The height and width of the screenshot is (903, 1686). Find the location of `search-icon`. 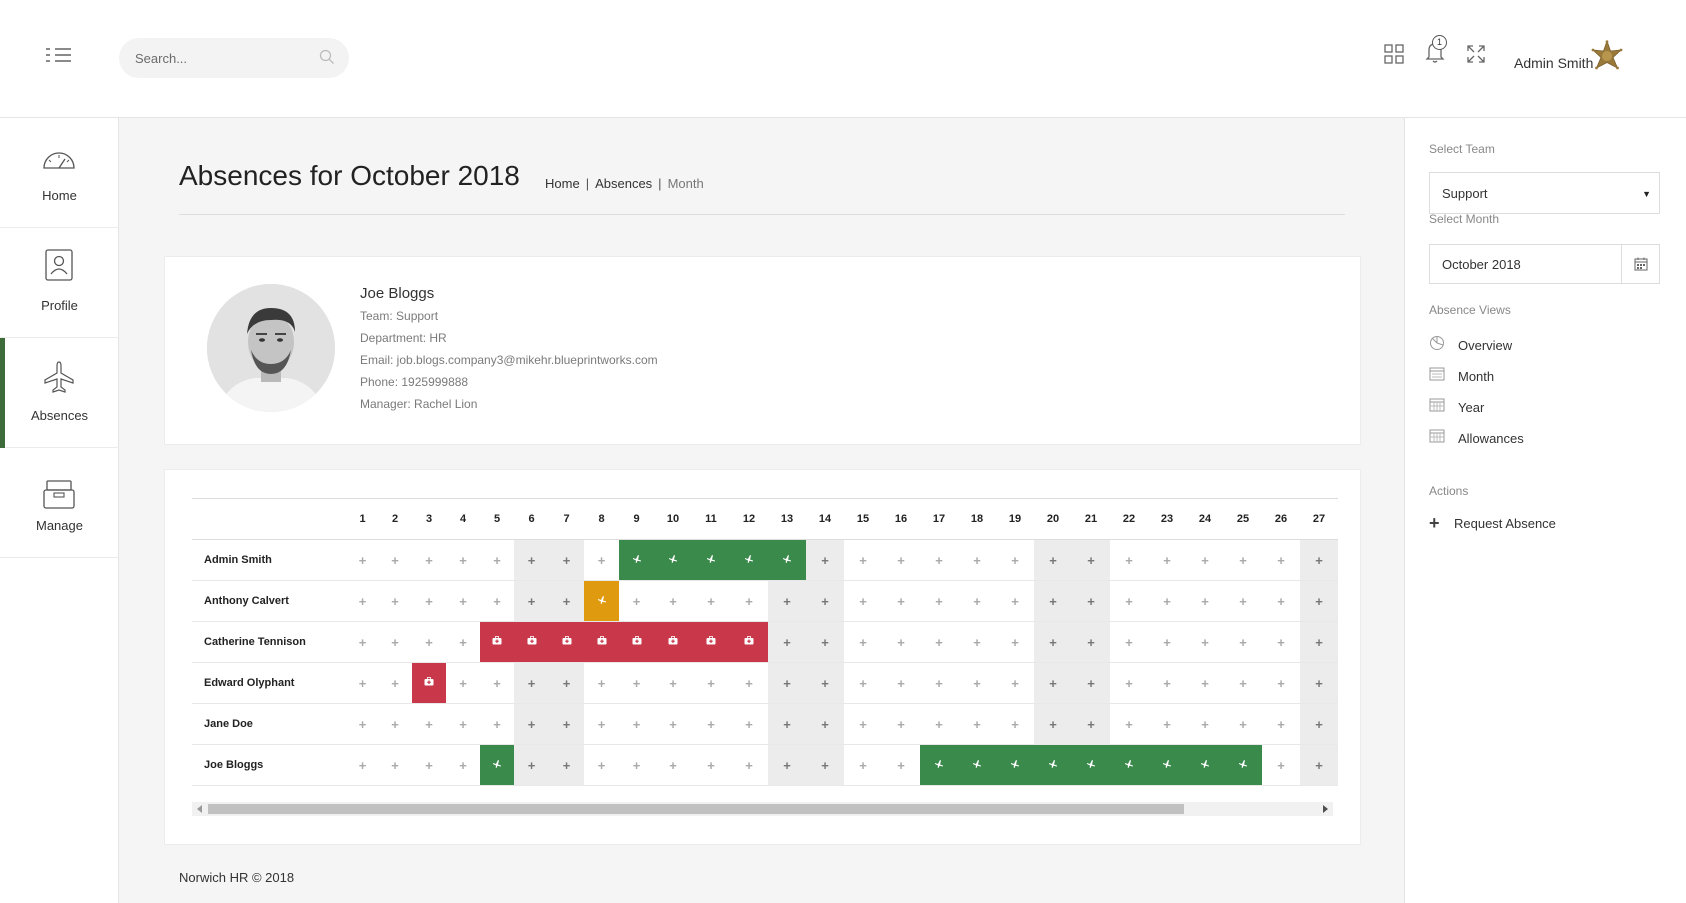

search-icon is located at coordinates (327, 57).